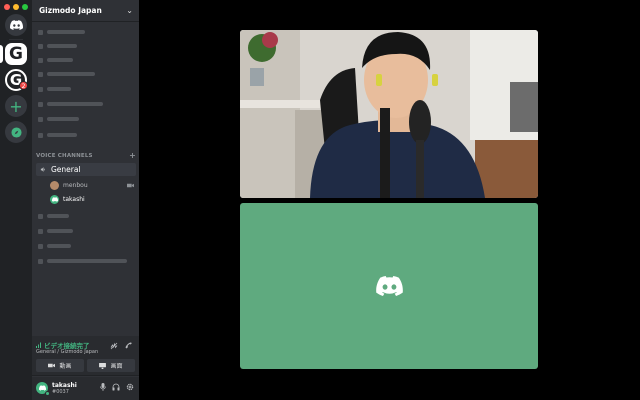 Image resolution: width=640 pixels, height=400 pixels. I want to click on rail-separator, so click(16, 39).